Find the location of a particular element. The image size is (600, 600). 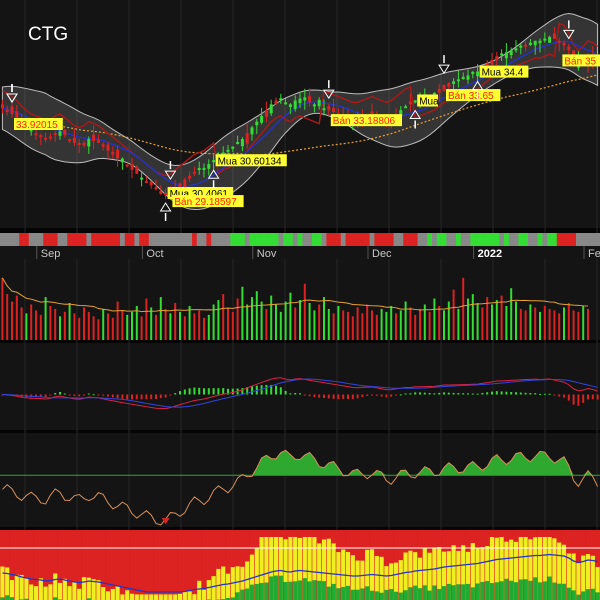

signal-label: Bán 29.18597 is located at coordinates (205, 202).